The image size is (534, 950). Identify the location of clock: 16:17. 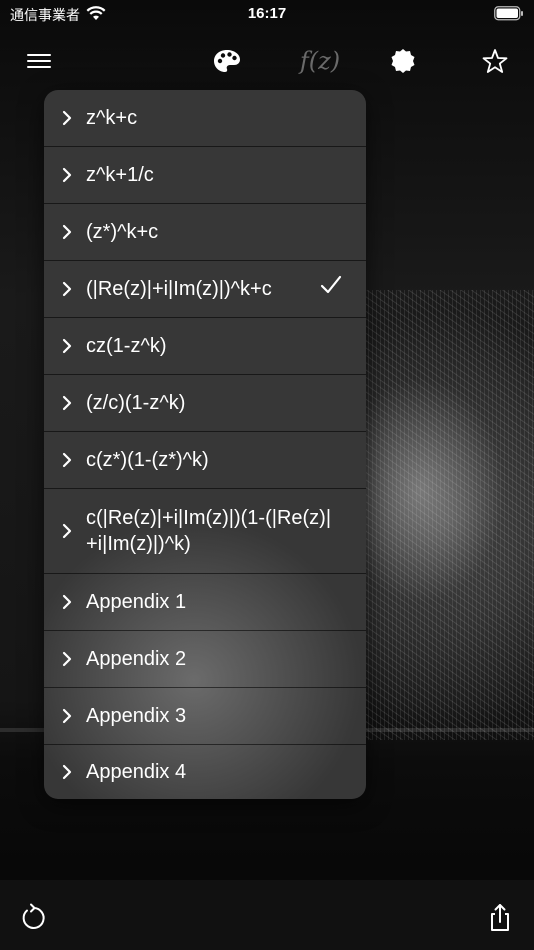
(267, 13).